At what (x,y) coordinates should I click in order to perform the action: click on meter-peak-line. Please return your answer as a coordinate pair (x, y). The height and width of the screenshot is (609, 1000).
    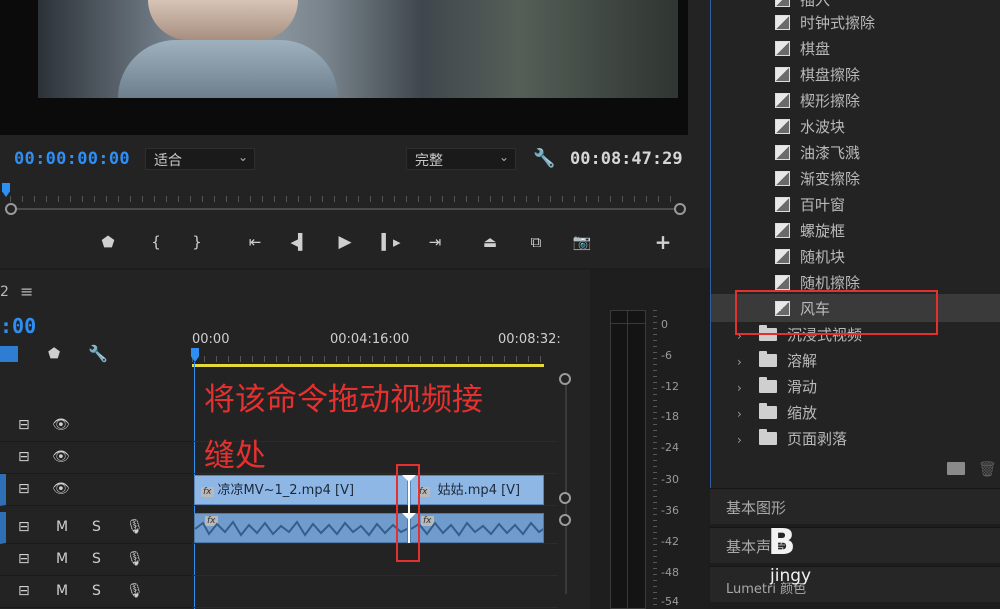
    Looking at the image, I should click on (628, 323).